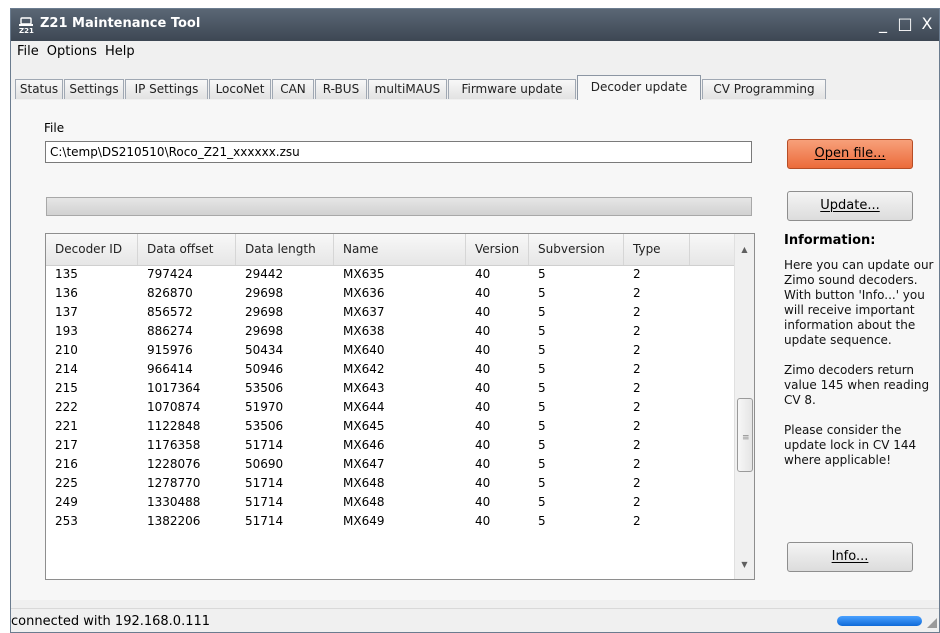  What do you see at coordinates (390, 426) in the screenshot?
I see `table-row: 221 1122848 53506 MX645 40 5 2` at bounding box center [390, 426].